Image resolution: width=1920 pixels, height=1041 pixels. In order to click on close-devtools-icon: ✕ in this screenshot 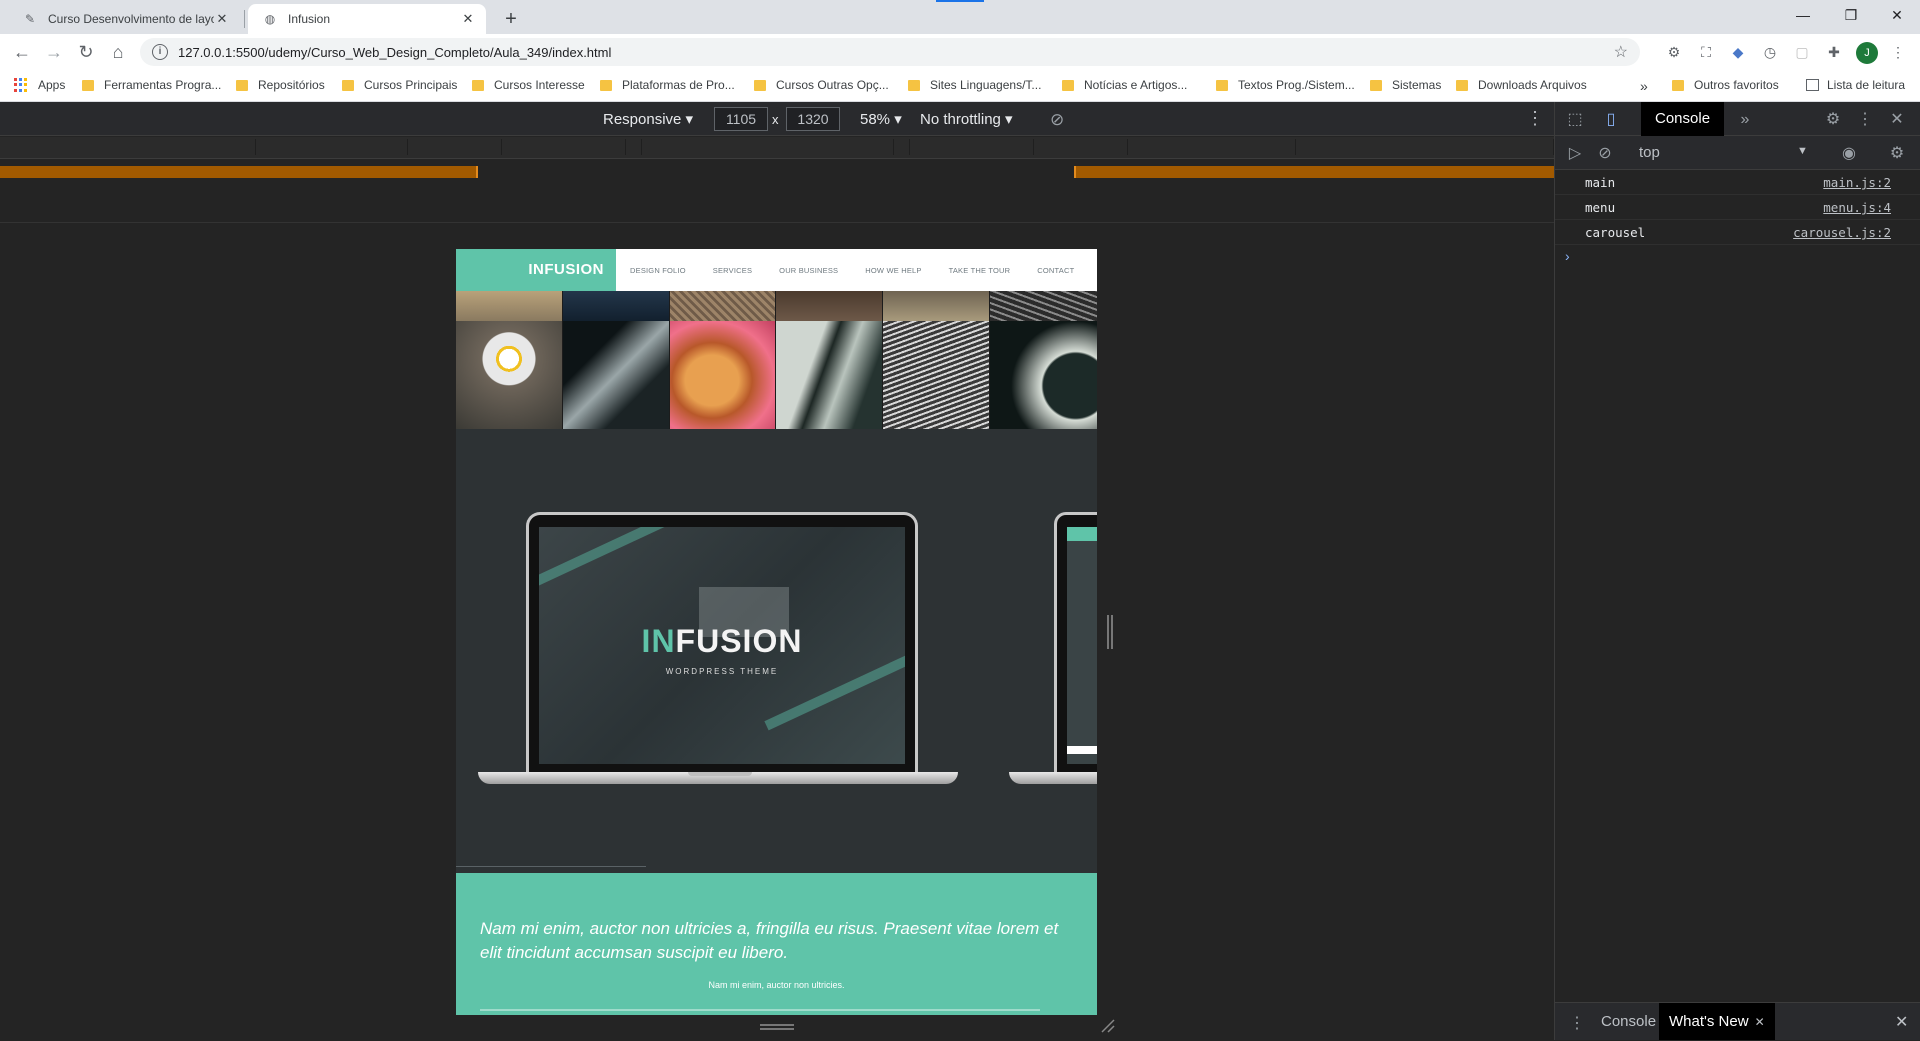, I will do `click(1897, 120)`.